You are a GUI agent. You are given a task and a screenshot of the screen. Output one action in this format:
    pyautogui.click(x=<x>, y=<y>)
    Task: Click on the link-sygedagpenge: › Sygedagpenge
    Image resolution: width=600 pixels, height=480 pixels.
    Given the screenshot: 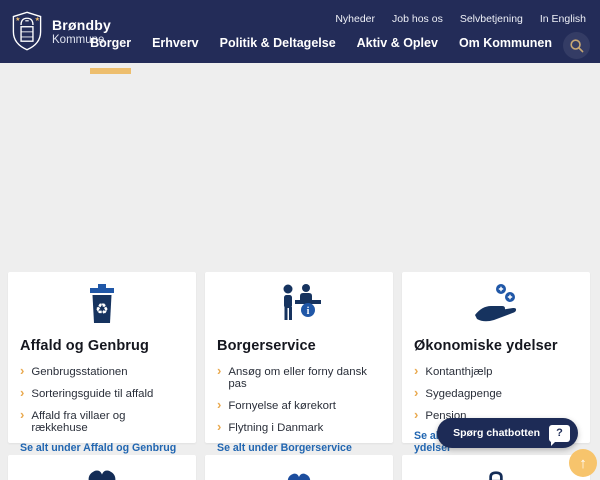 What is the action you would take?
    pyautogui.click(x=496, y=393)
    